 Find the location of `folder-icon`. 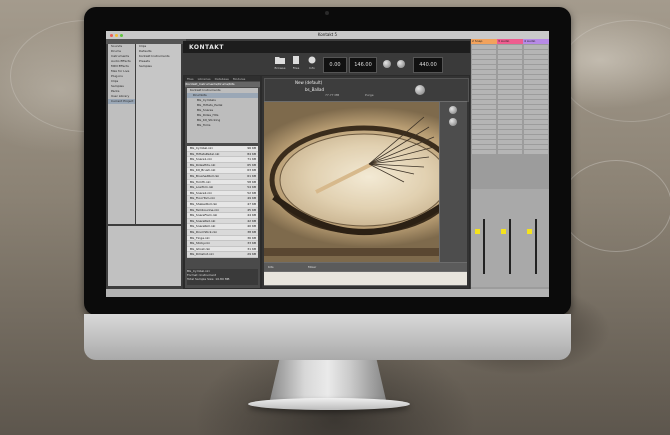

folder-icon is located at coordinates (280, 60).